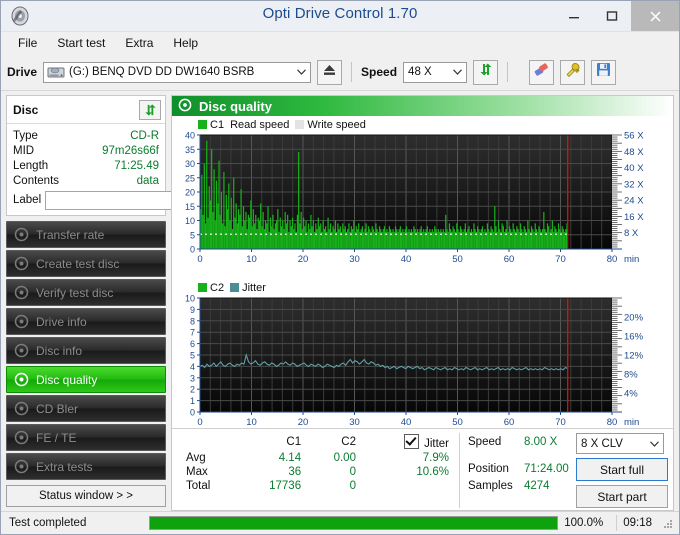 The width and height of the screenshot is (680, 535). Describe the element at coordinates (435, 458) in the screenshot. I see `stats-avg-jitter: 7.9%` at that location.